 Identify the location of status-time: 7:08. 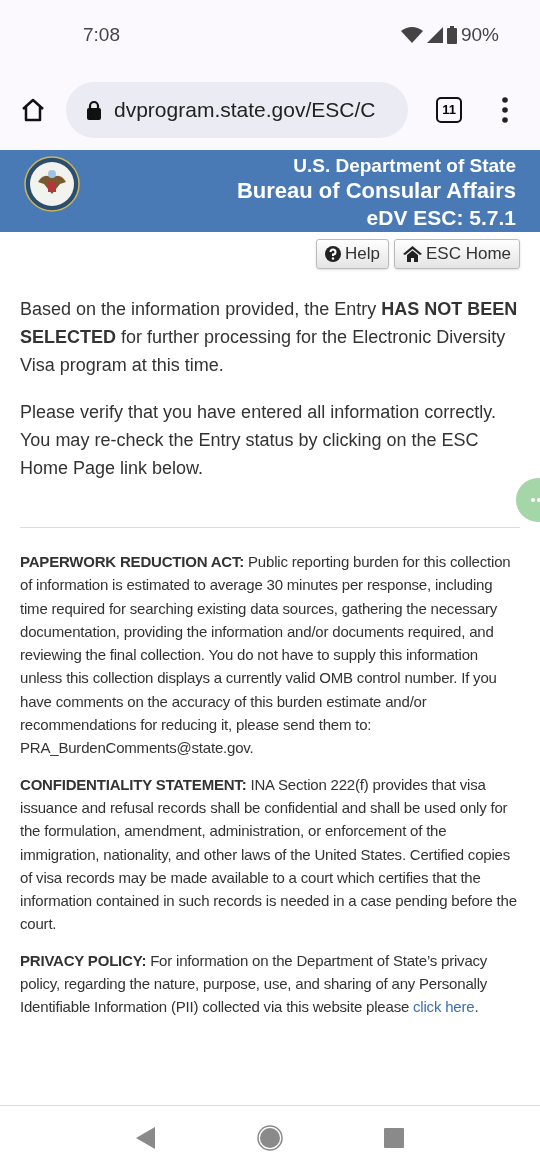
(101, 34).